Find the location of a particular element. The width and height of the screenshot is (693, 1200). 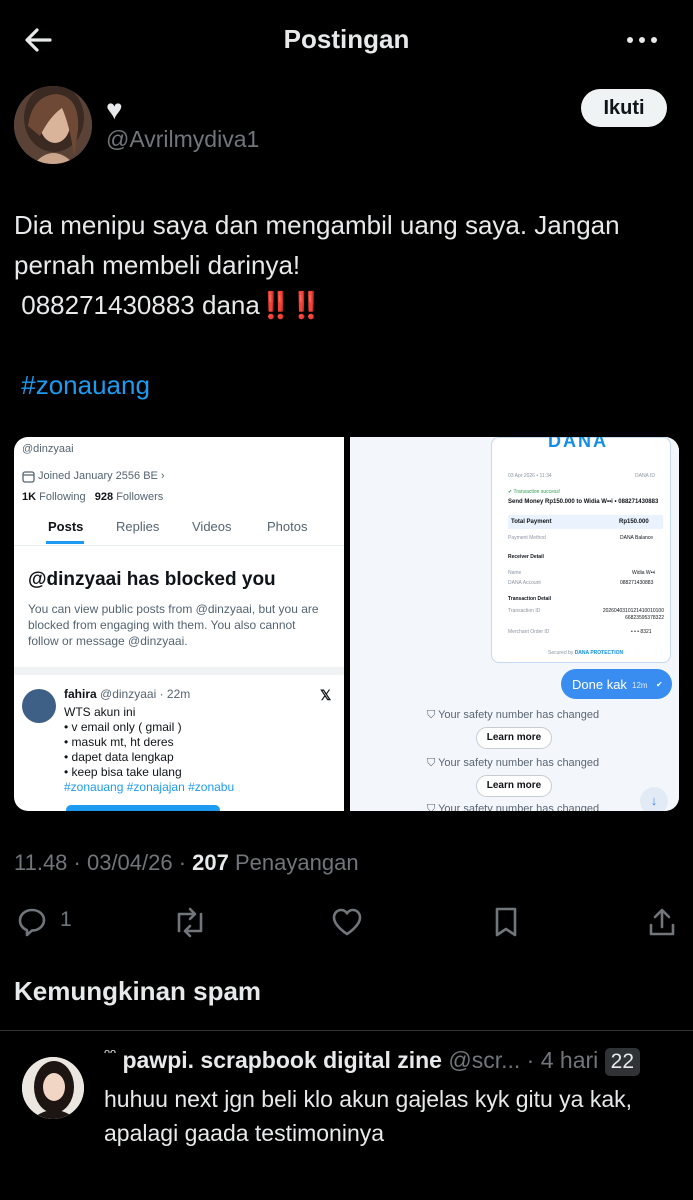

ss-account-value: 088271430883 is located at coordinates (637, 583).